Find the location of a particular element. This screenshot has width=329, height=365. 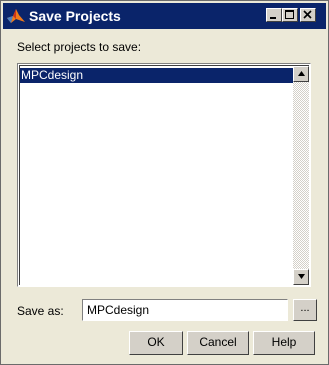

select-projects-label: Select projects to save: is located at coordinates (79, 47).